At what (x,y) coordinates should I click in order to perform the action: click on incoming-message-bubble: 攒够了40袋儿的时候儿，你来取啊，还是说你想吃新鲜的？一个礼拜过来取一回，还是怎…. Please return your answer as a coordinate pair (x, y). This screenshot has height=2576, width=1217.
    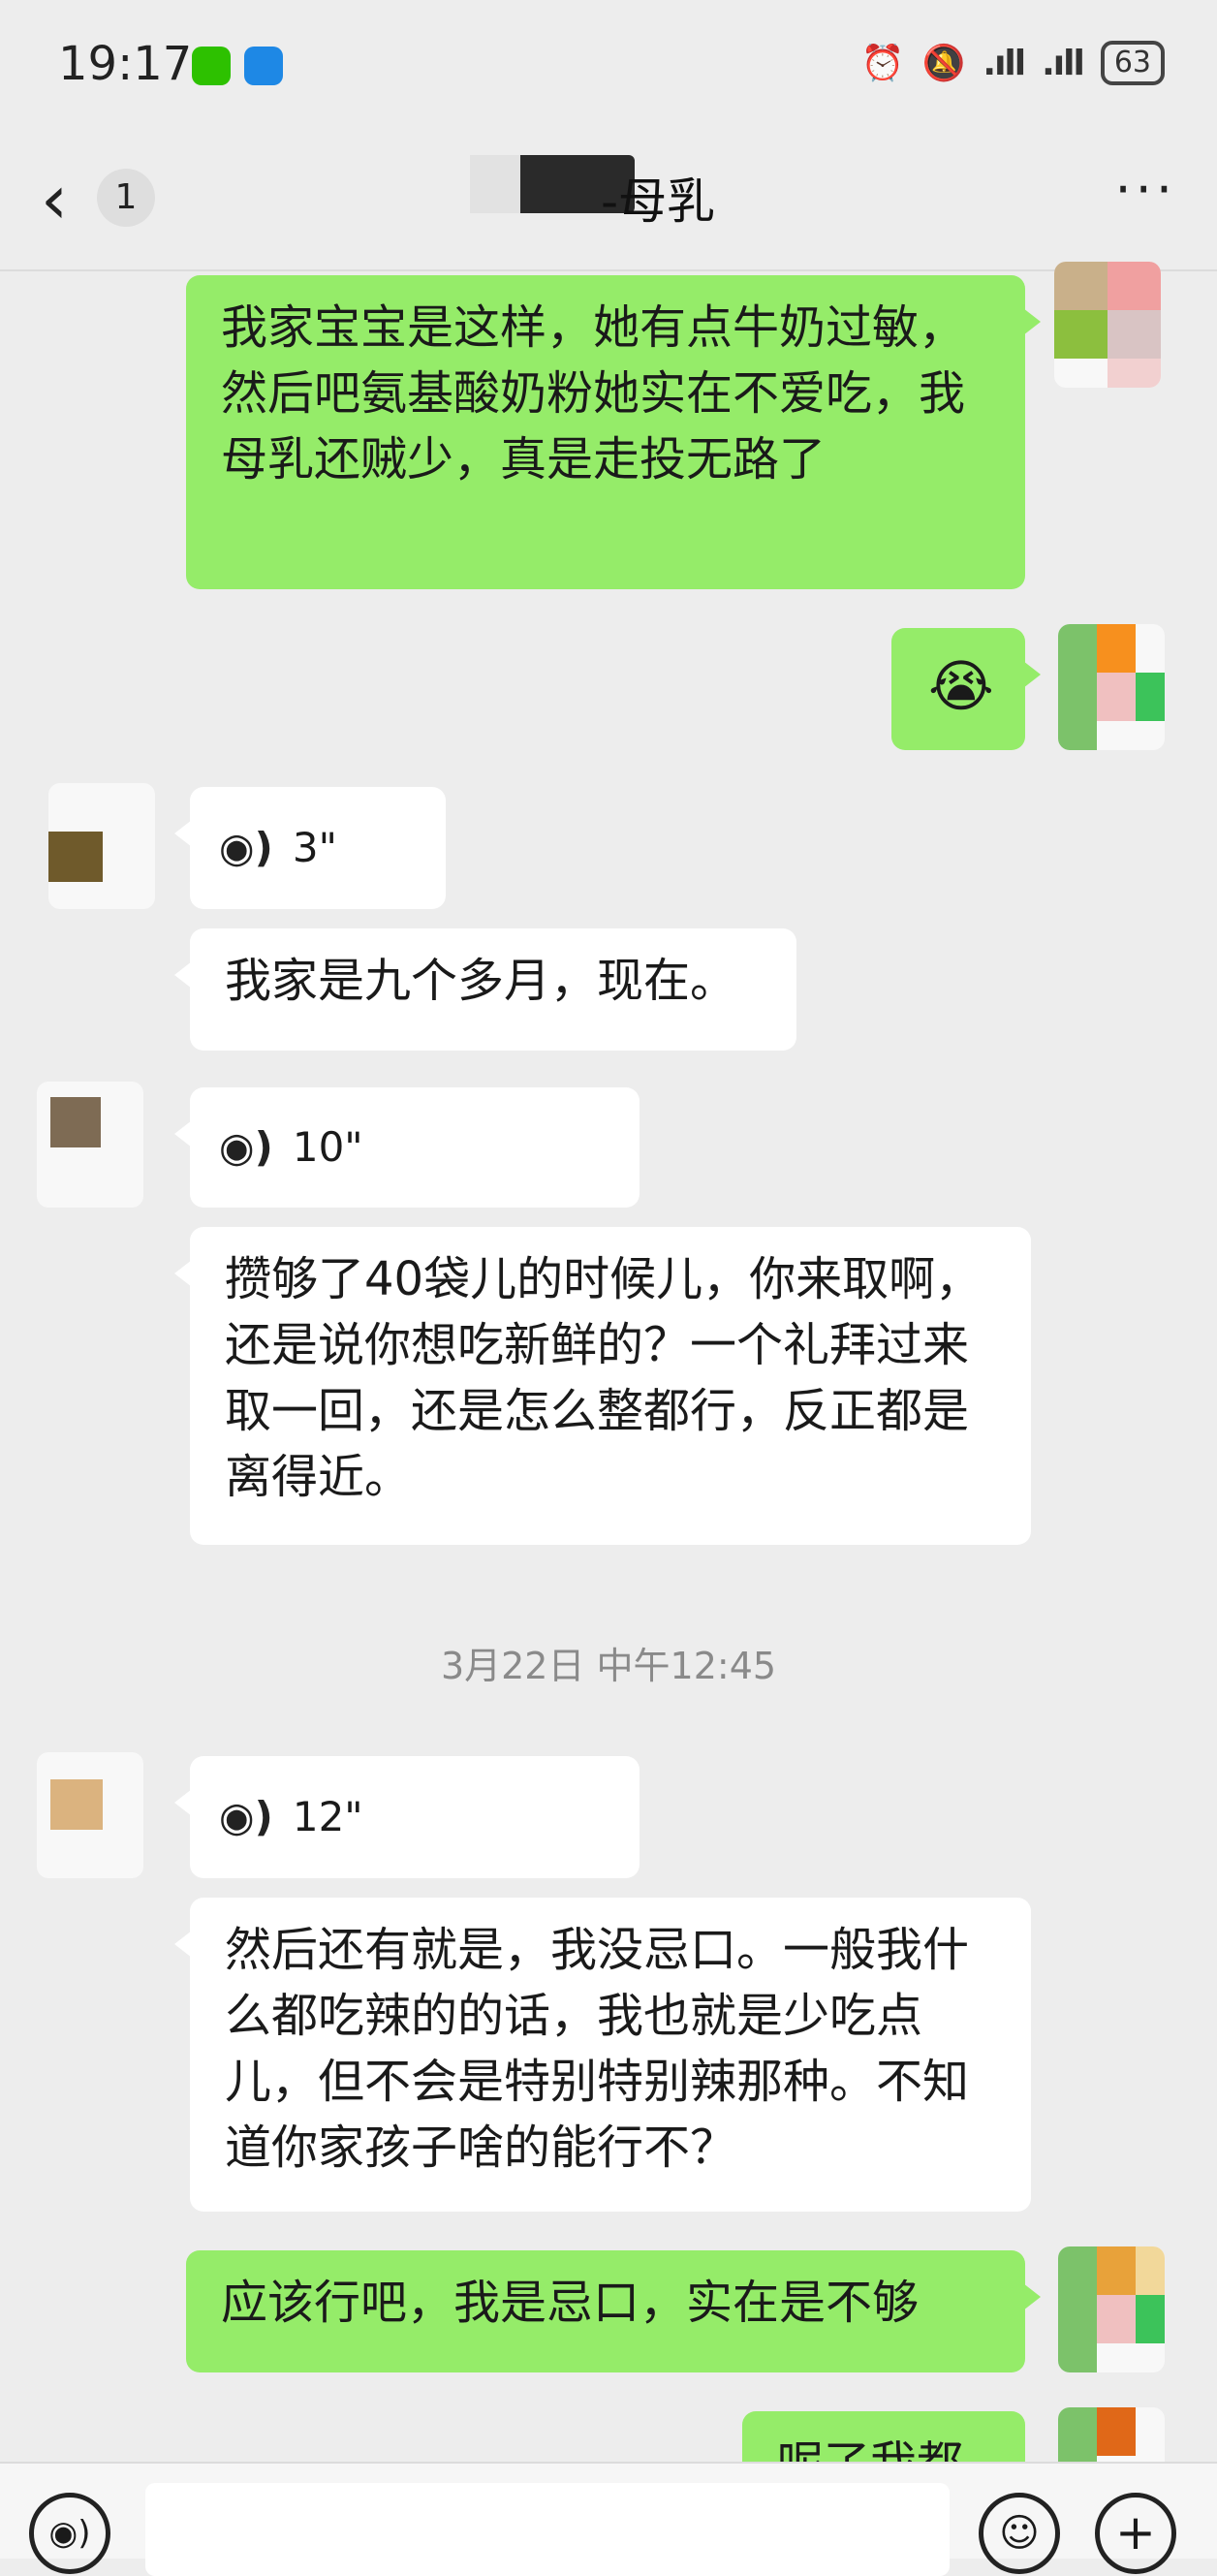
    Looking at the image, I should click on (602, 1386).